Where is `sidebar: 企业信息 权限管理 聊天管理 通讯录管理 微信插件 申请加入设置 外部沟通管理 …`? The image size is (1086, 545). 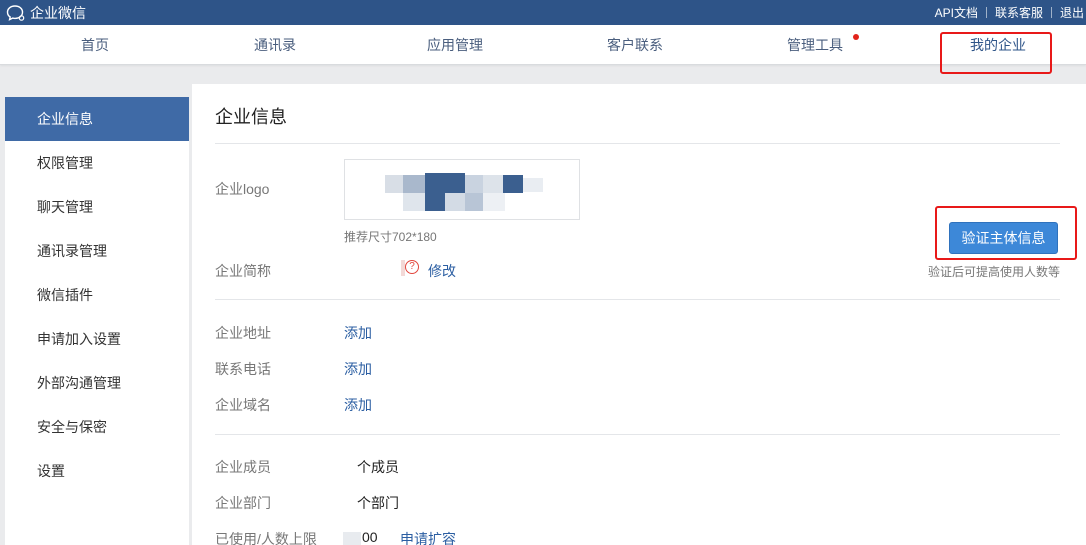 sidebar: 企业信息 权限管理 聊天管理 通讯录管理 微信插件 申请加入设置 外部沟通管理 … is located at coordinates (97, 321).